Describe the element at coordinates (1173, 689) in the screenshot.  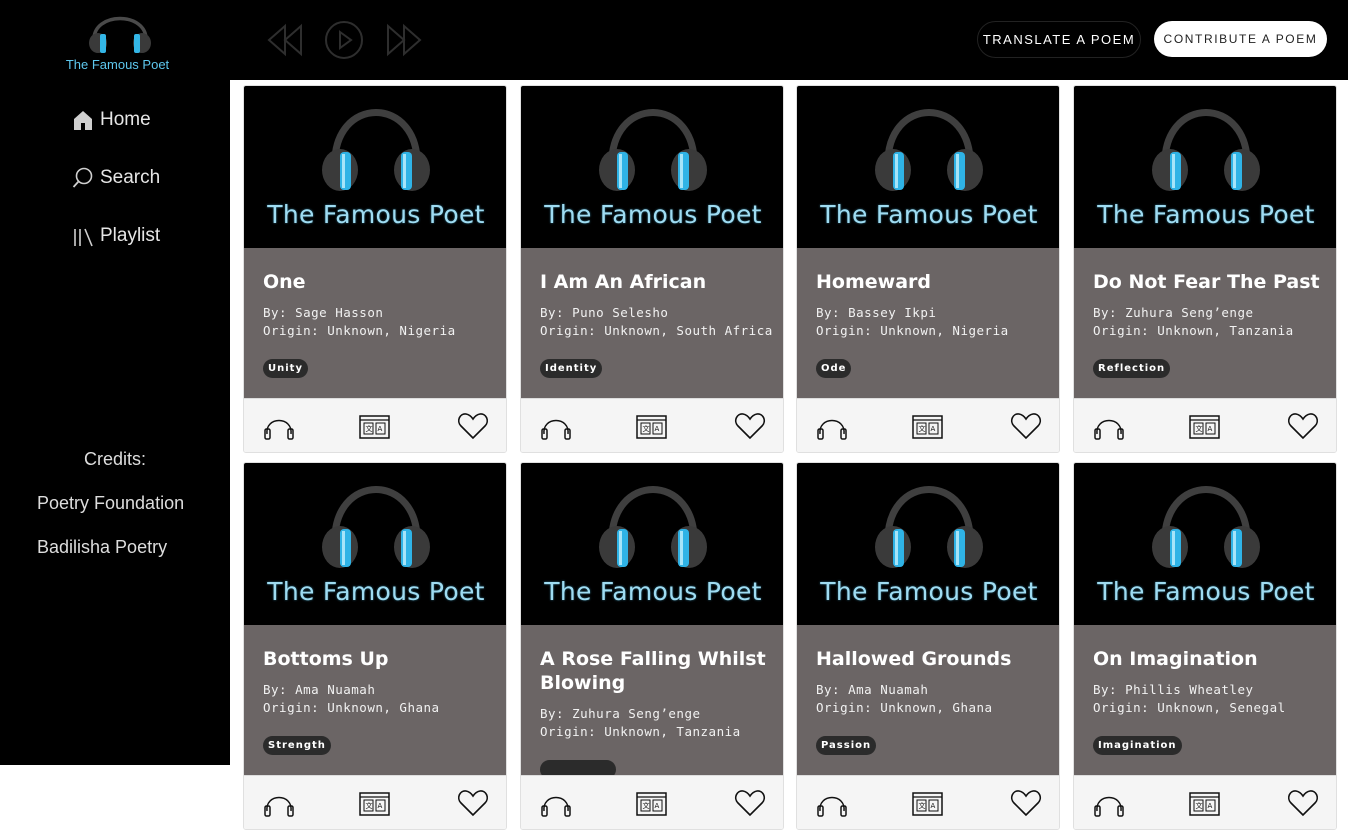
I see `poem-author: By: Phillis Wheatley` at that location.